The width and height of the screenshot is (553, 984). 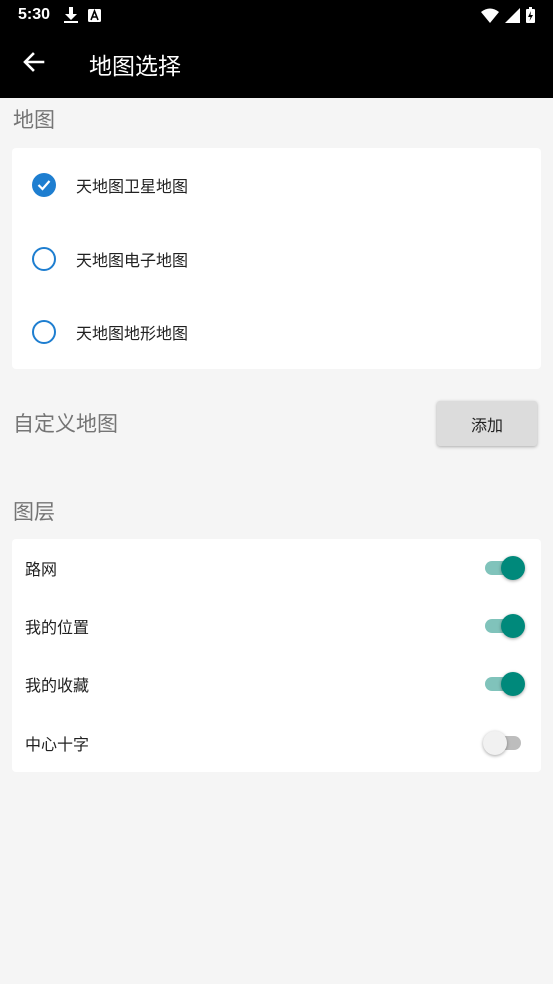 What do you see at coordinates (132, 333) in the screenshot?
I see `map-option-label: 天地图地形地图` at bounding box center [132, 333].